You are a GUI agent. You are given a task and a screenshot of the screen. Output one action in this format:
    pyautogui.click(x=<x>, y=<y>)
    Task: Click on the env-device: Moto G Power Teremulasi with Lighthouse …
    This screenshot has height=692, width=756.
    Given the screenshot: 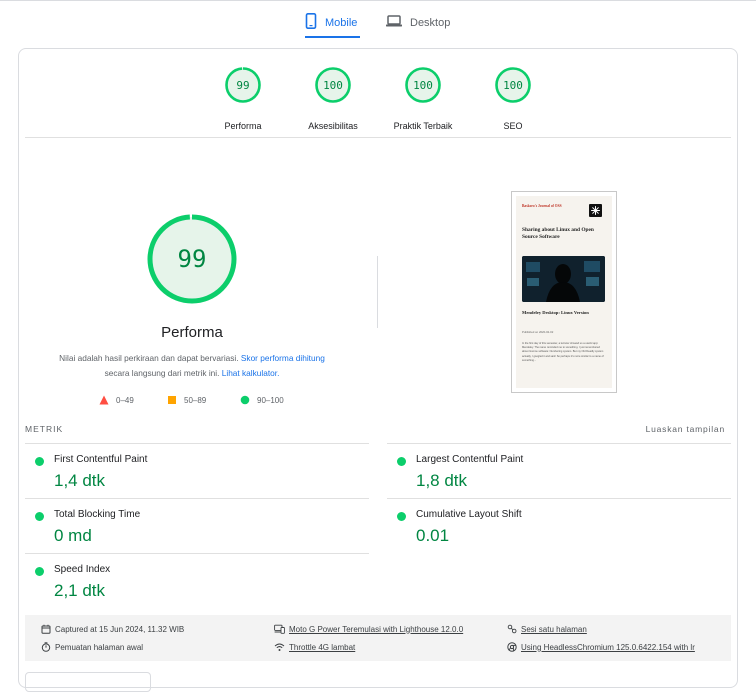 What is the action you would take?
    pyautogui.click(x=368, y=629)
    